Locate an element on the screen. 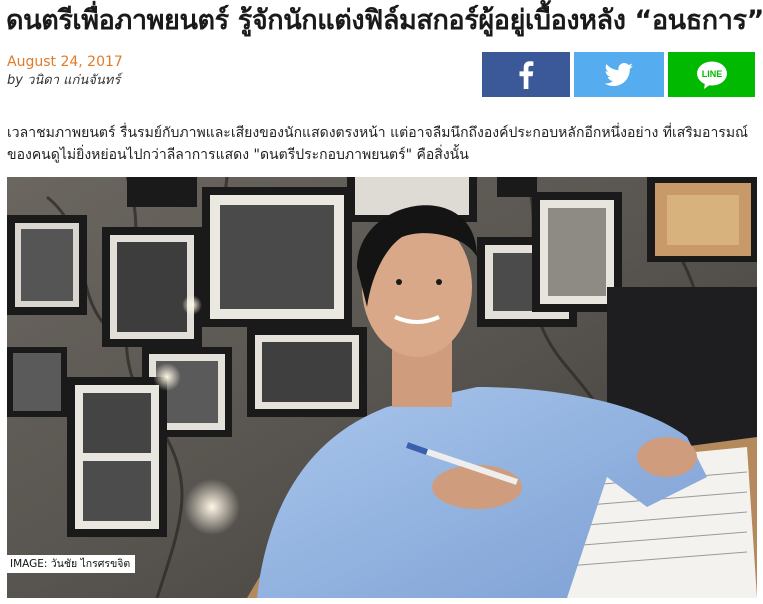 Image resolution: width=763 pixels, height=604 pixels. photo-caption: IMAGE: วันชัย ไกรศรขจิต is located at coordinates (71, 564).